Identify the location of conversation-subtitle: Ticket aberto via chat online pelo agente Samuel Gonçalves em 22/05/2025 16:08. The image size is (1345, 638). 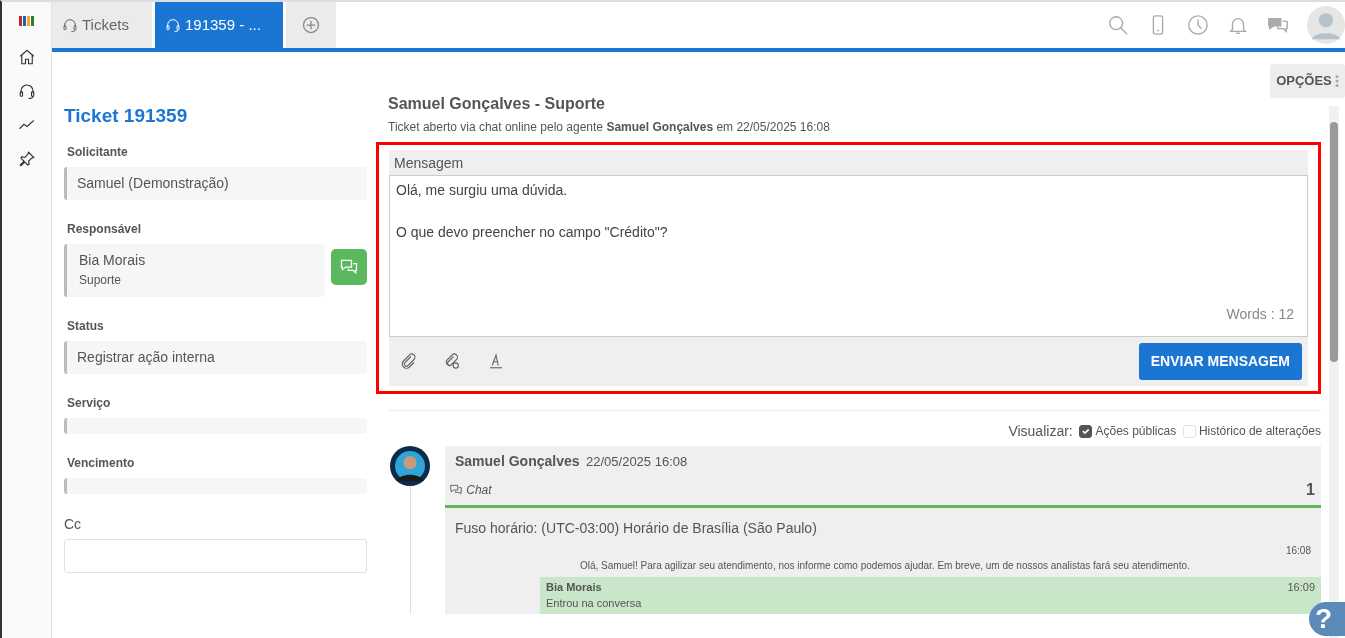
(609, 127).